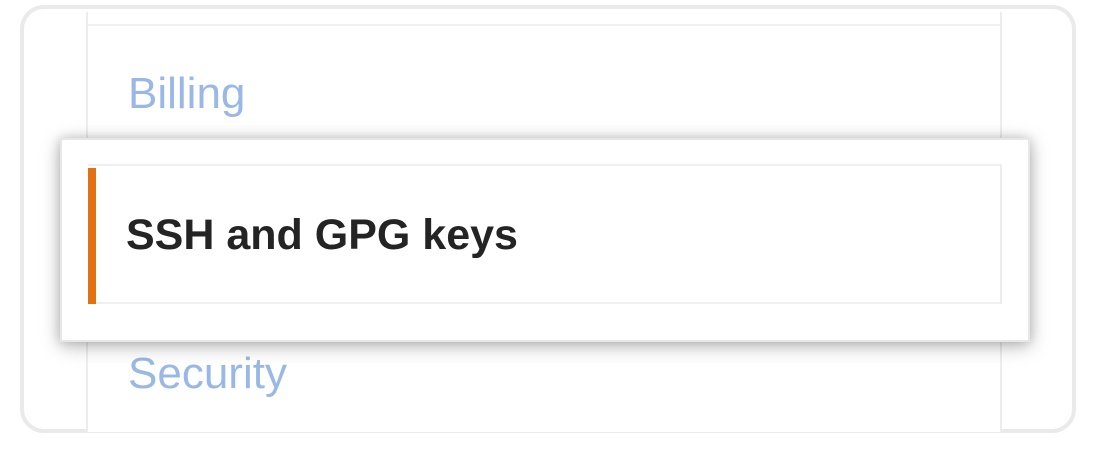 The height and width of the screenshot is (460, 1108). What do you see at coordinates (92, 236) in the screenshot?
I see `selected-item-accent-bar` at bounding box center [92, 236].